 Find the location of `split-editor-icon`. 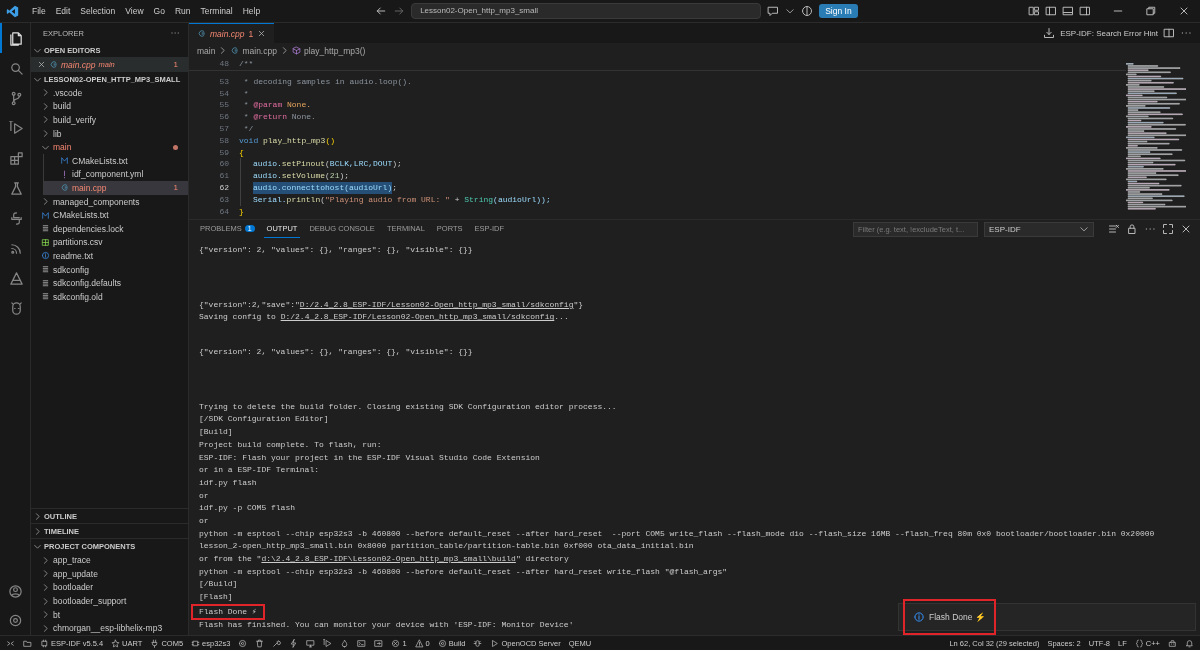

split-editor-icon is located at coordinates (1169, 33).